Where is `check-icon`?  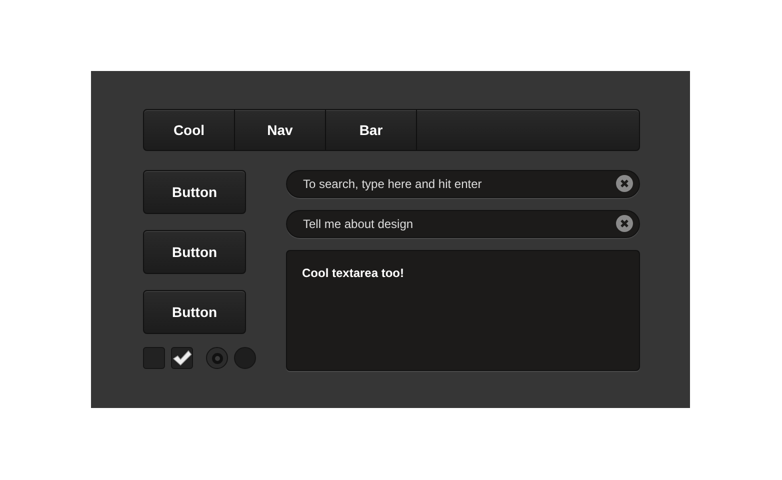
check-icon is located at coordinates (182, 358).